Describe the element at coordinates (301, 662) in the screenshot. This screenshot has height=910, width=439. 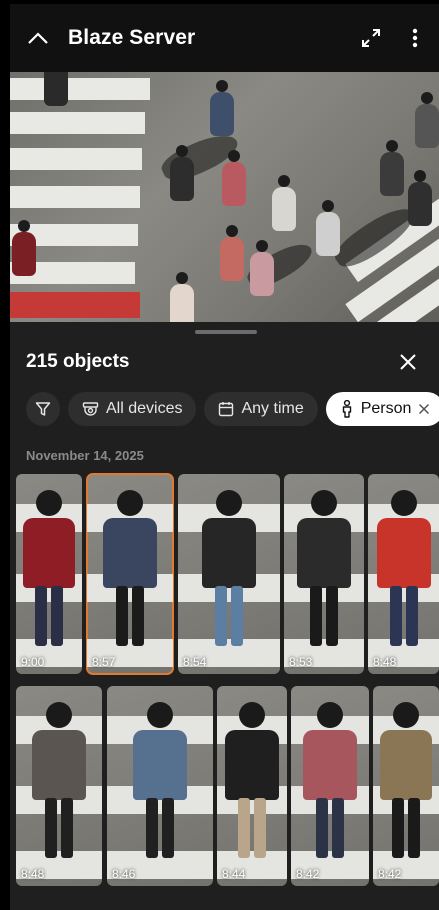
I see `thumbnail-timestamp: 8:53` at that location.